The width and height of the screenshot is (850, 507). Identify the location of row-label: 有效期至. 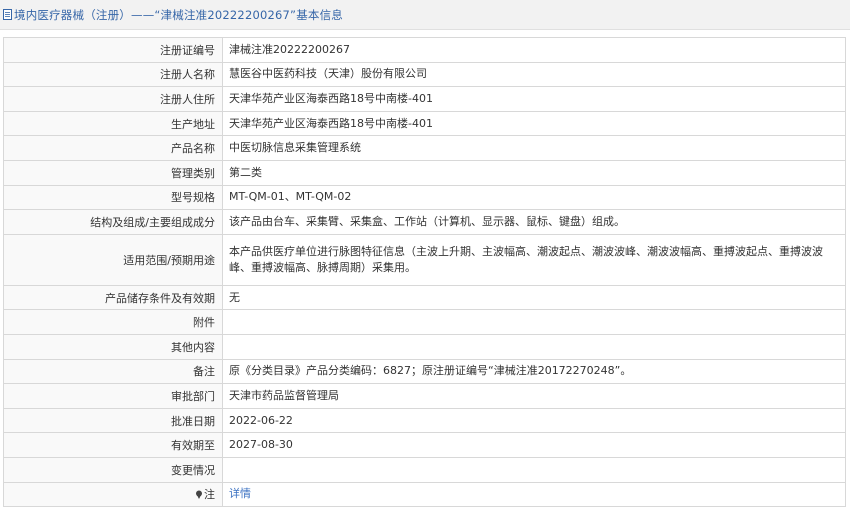
(113, 445).